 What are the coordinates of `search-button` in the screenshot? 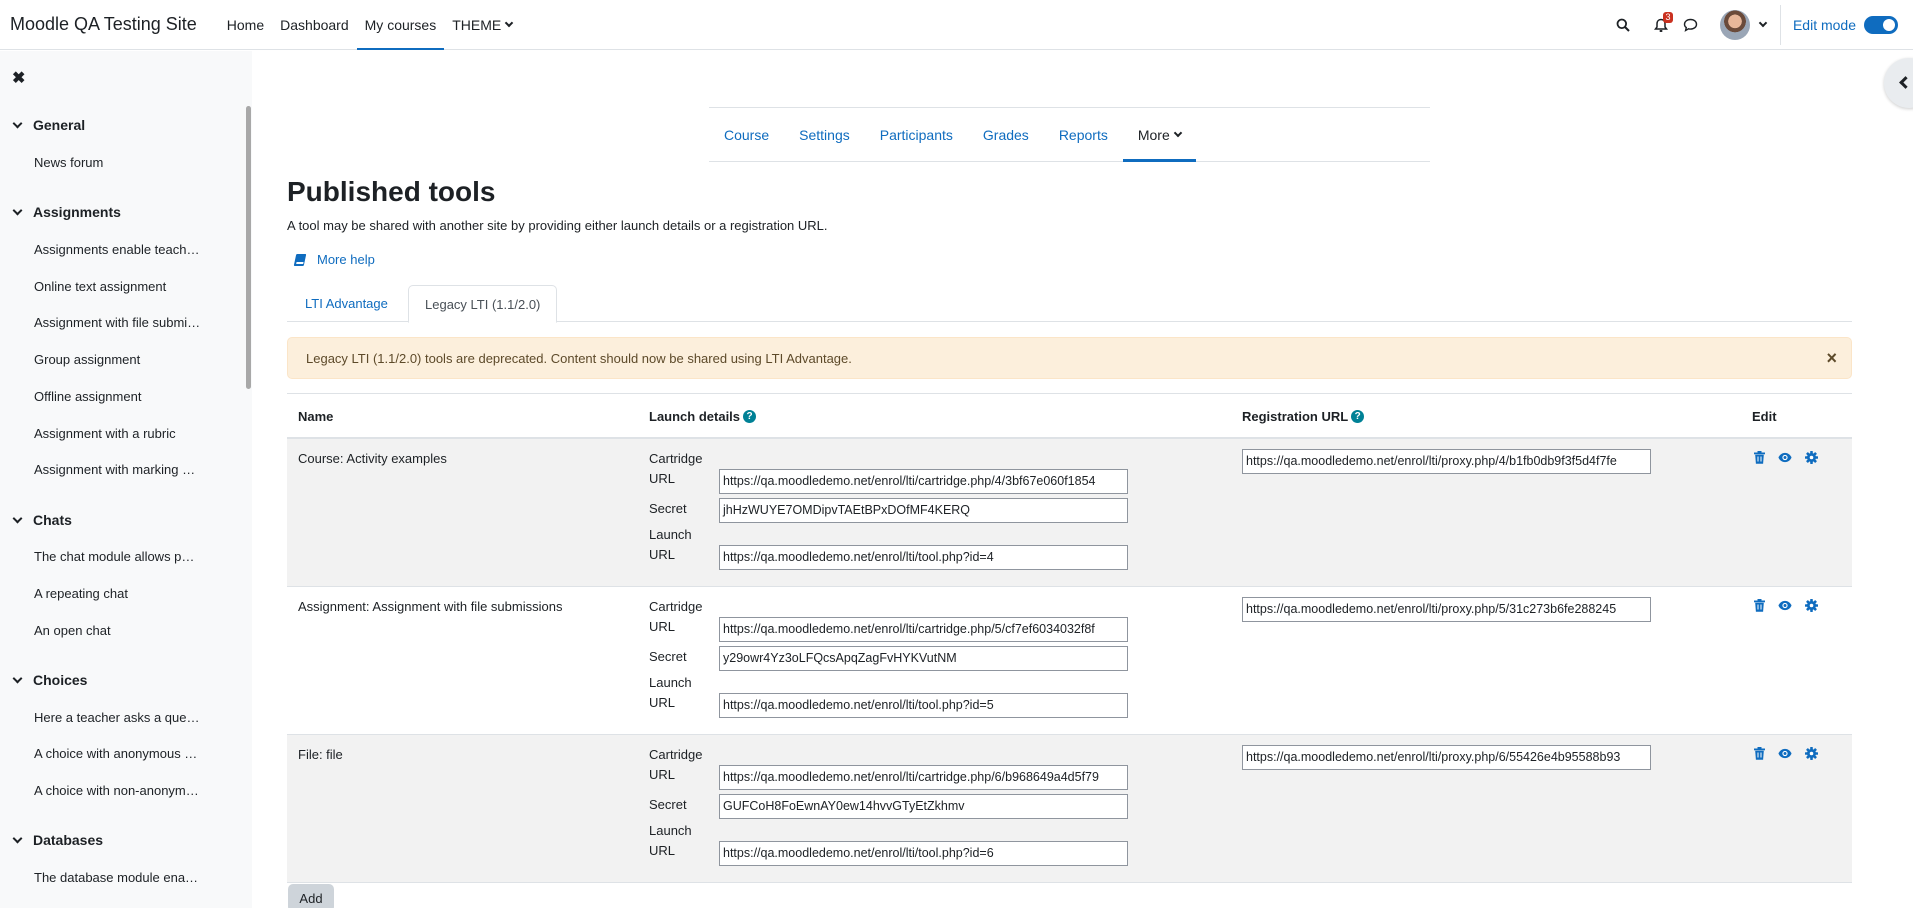 It's located at (1623, 25).